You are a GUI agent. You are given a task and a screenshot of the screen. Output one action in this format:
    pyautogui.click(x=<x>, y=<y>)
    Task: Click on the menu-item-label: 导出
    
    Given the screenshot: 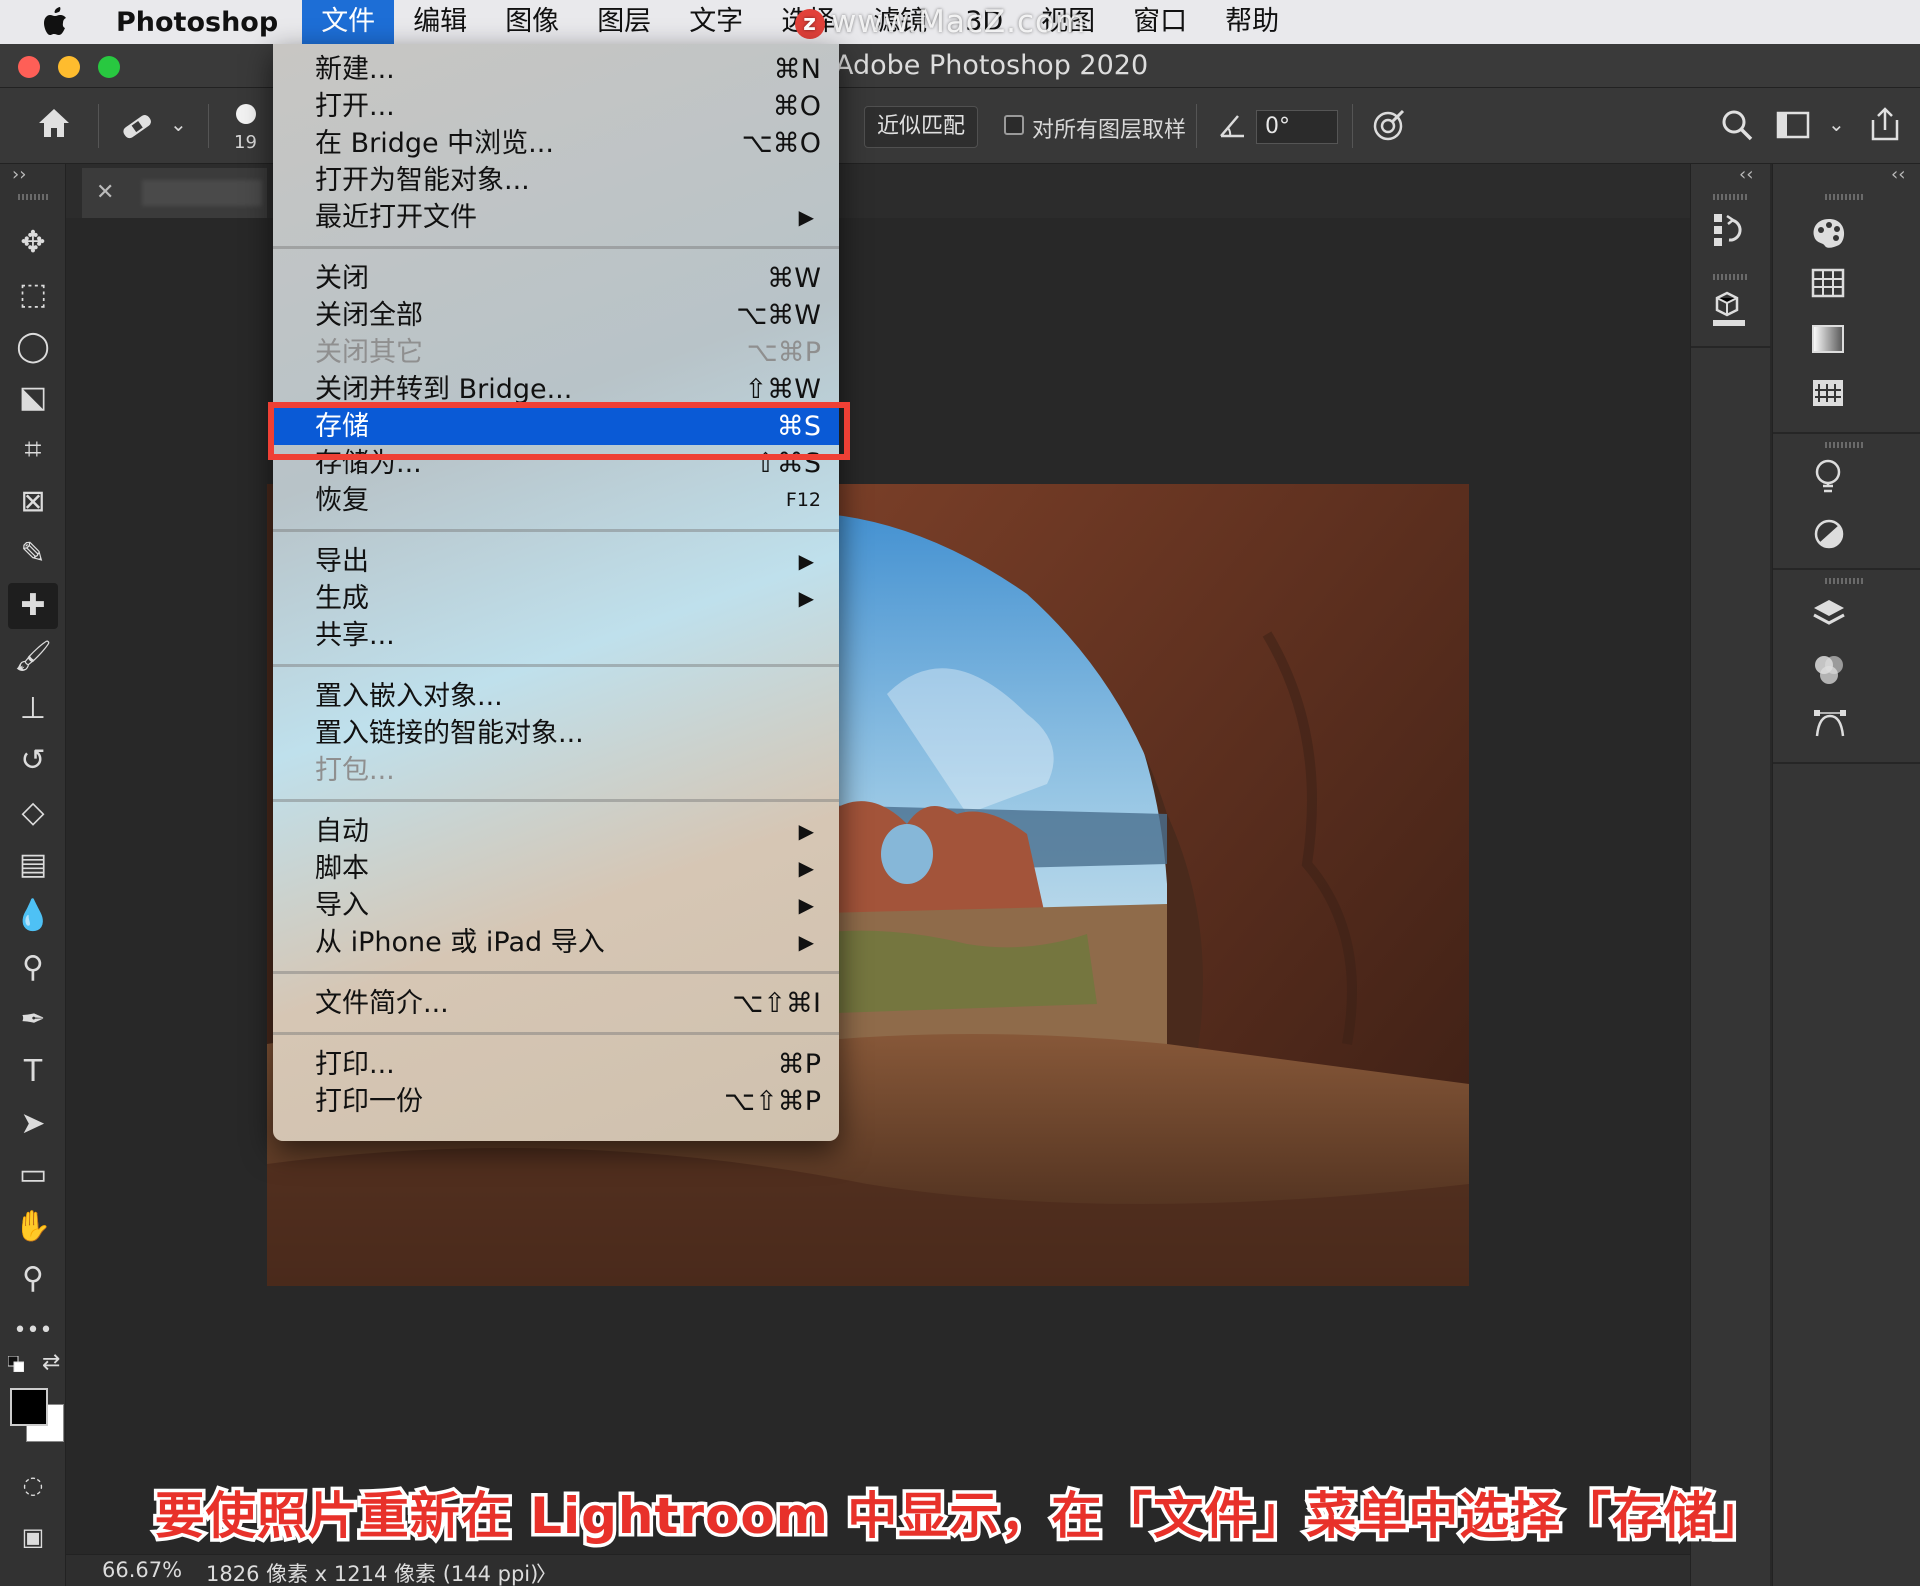 What is the action you would take?
    pyautogui.click(x=342, y=561)
    